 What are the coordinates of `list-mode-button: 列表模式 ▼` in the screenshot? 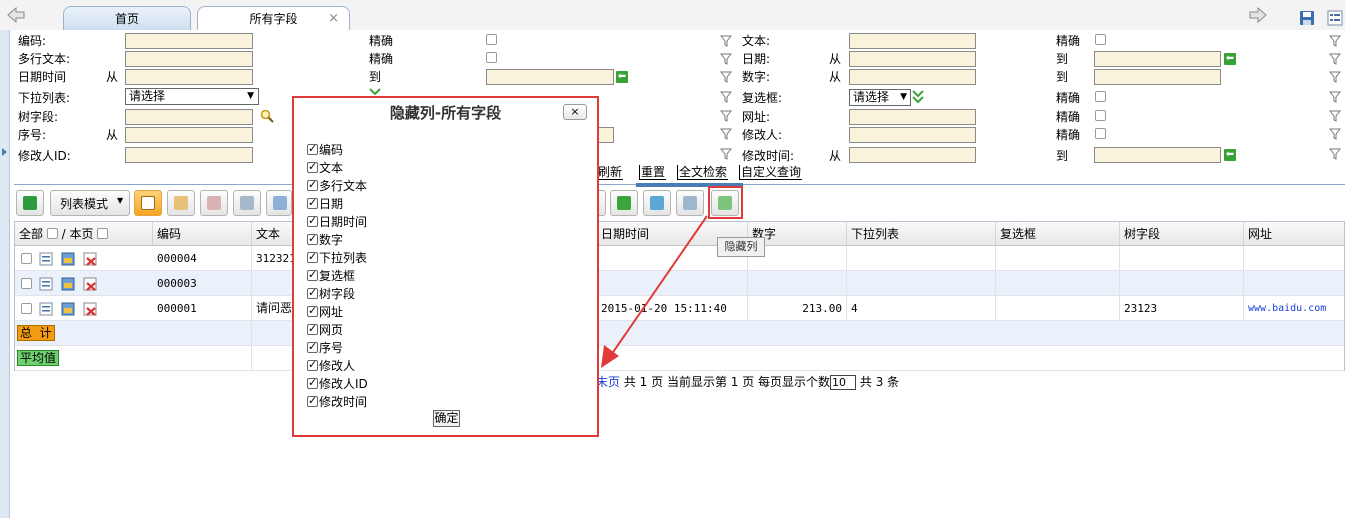 It's located at (90, 203).